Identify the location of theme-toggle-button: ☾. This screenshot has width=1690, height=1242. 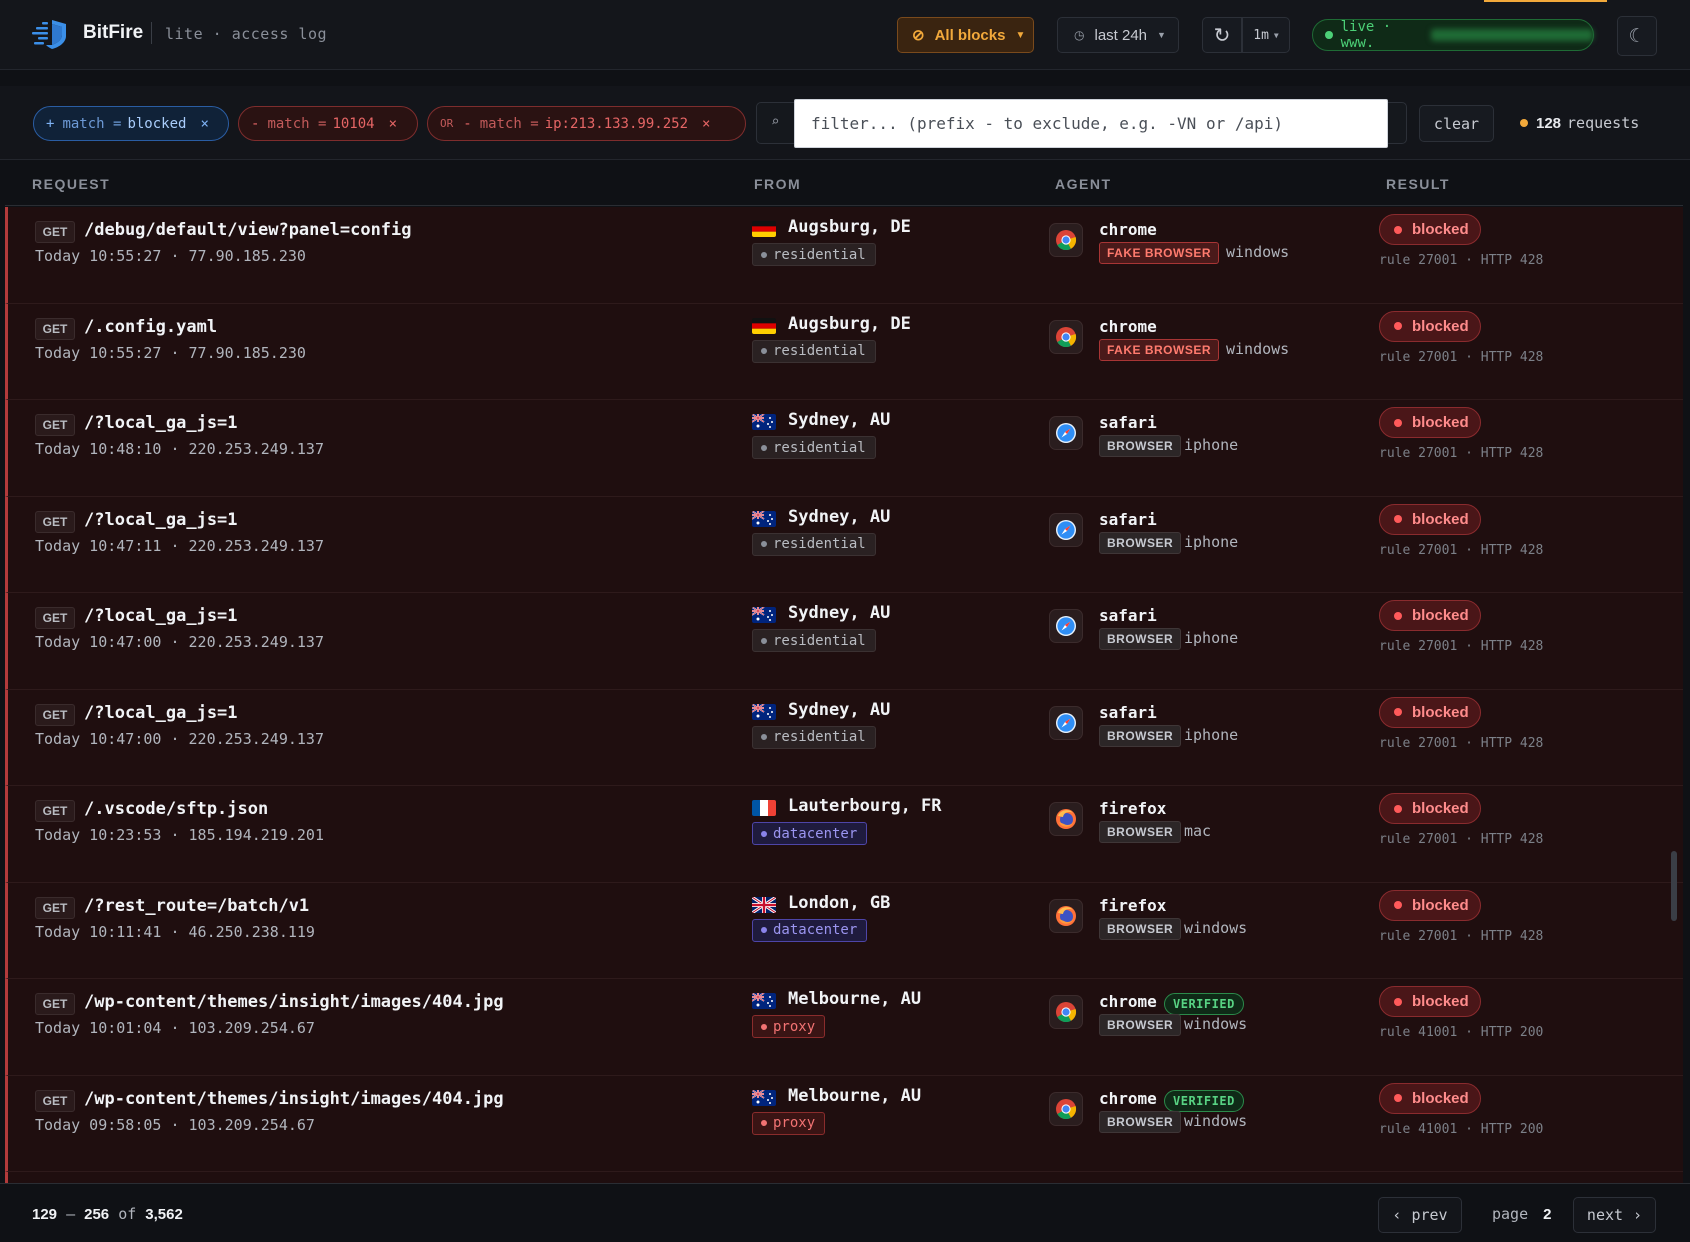
(1637, 36).